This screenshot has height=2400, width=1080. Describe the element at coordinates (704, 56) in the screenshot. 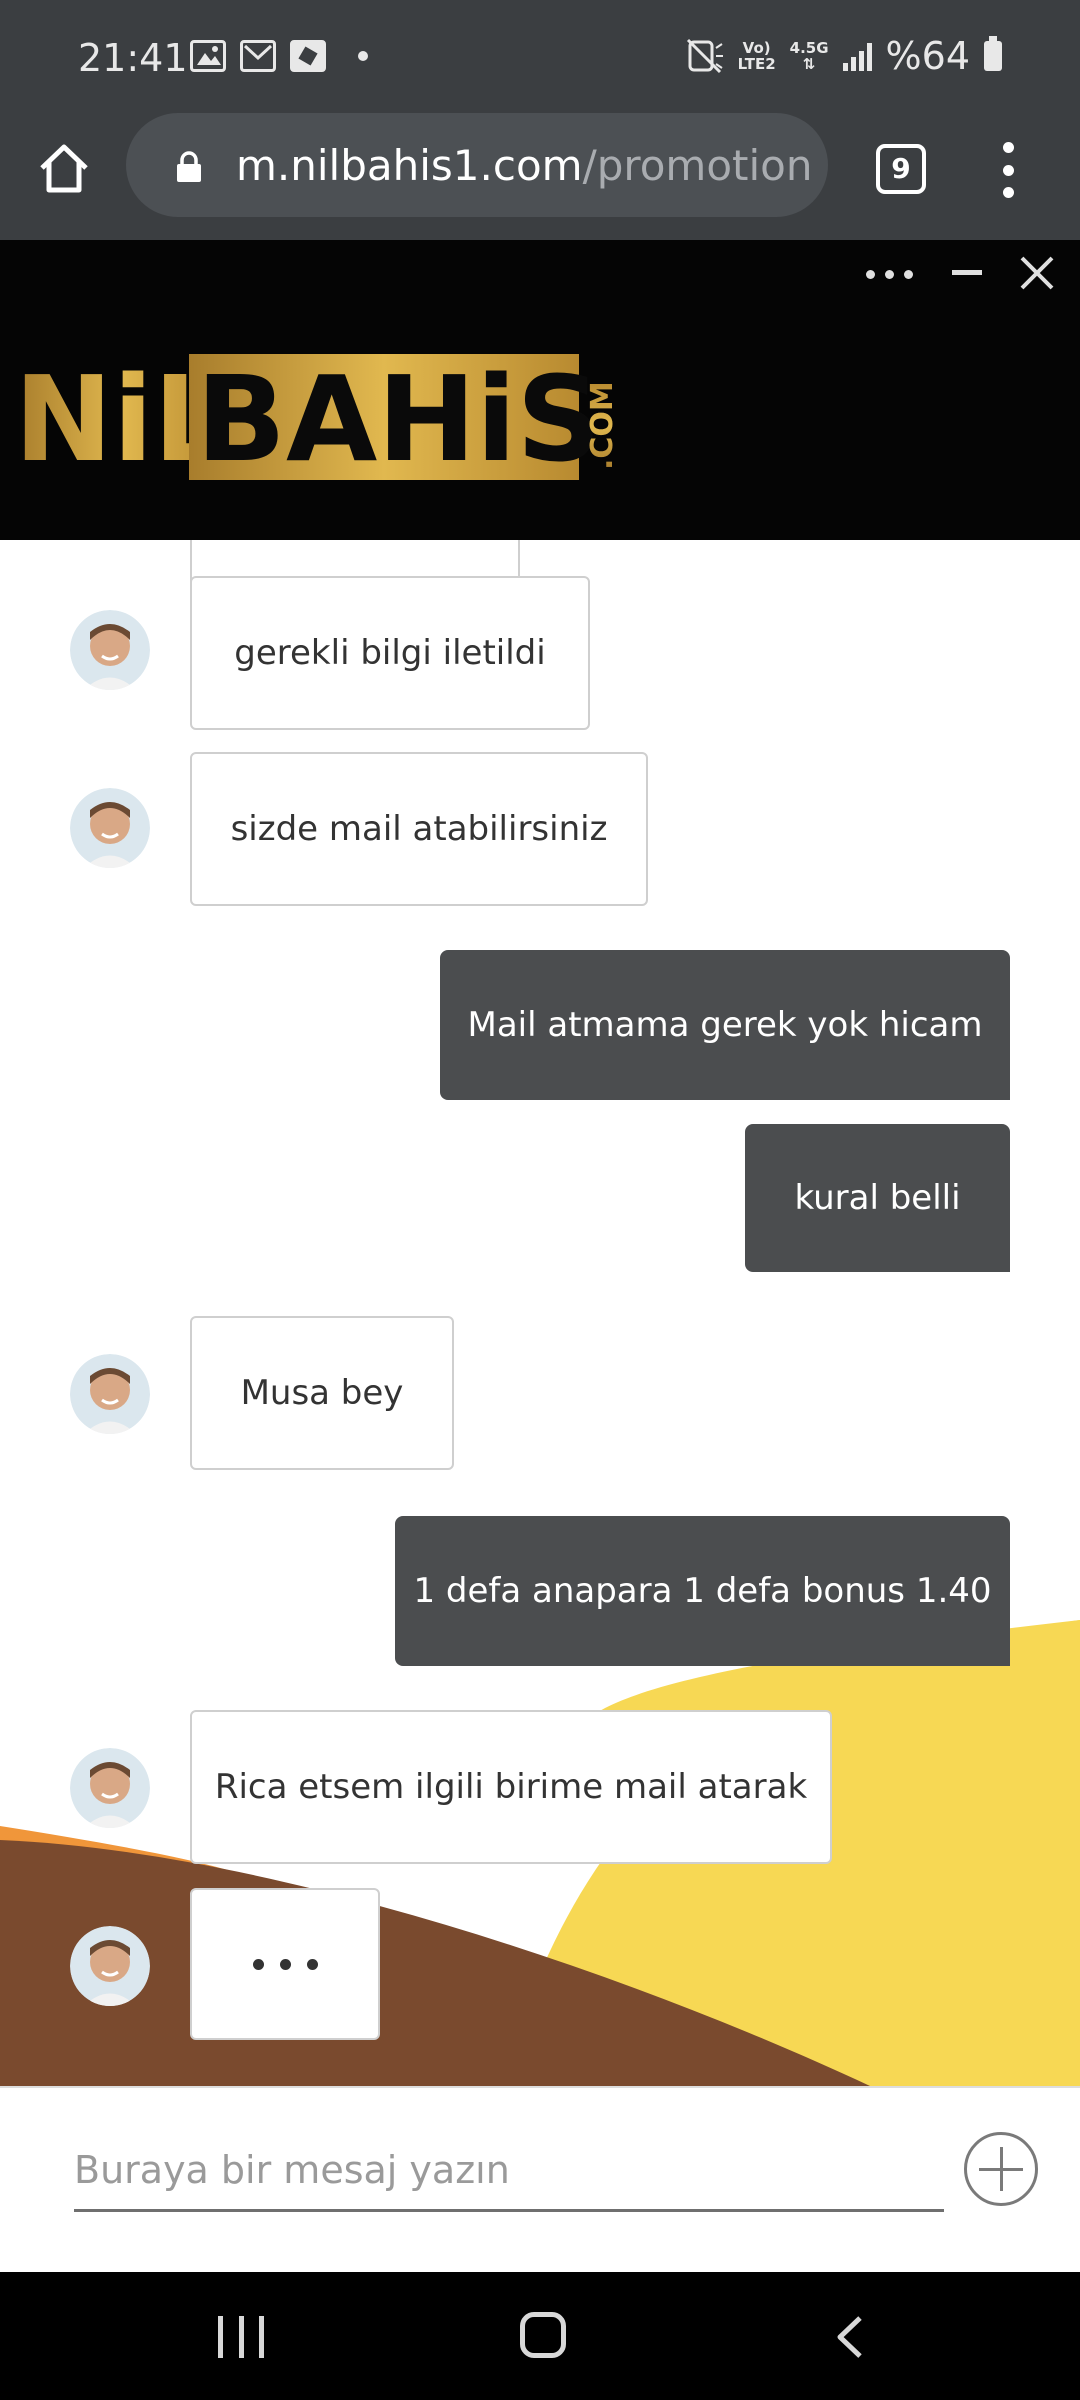

I see `mute-icon` at that location.